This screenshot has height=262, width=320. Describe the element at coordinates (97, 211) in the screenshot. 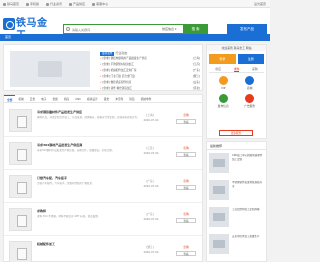

I see `item-title: 求购焊` at that location.